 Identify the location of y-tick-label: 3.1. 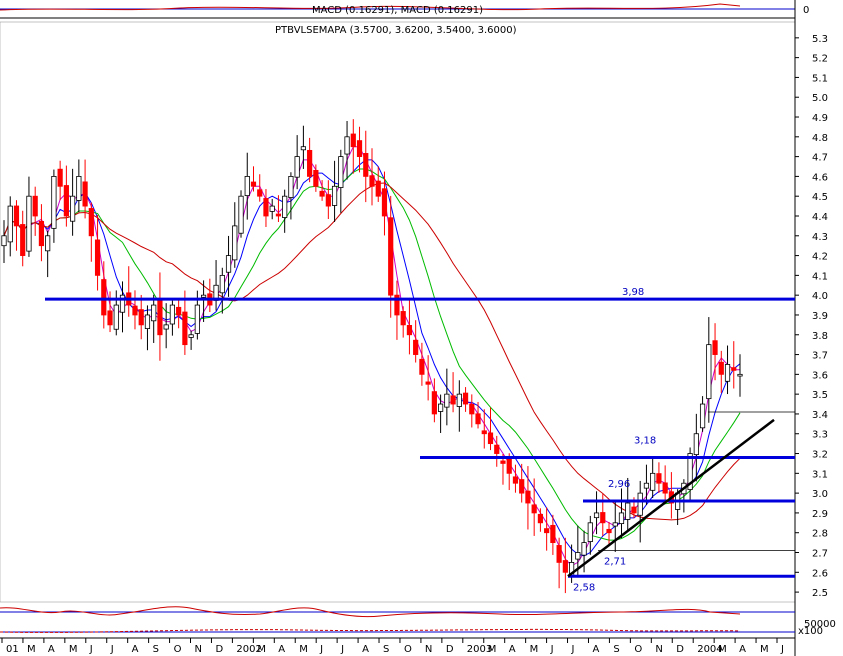
(820, 474).